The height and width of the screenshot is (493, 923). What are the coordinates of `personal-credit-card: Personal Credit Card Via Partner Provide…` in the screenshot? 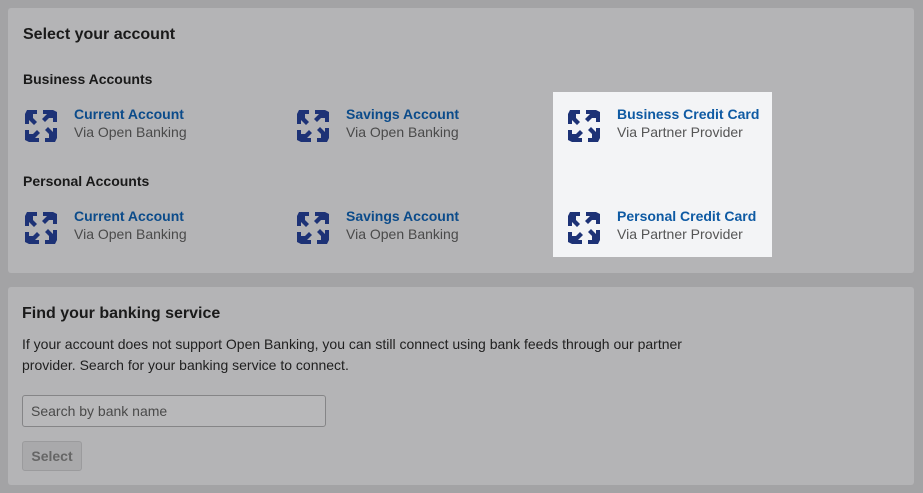 It's located at (666, 228).